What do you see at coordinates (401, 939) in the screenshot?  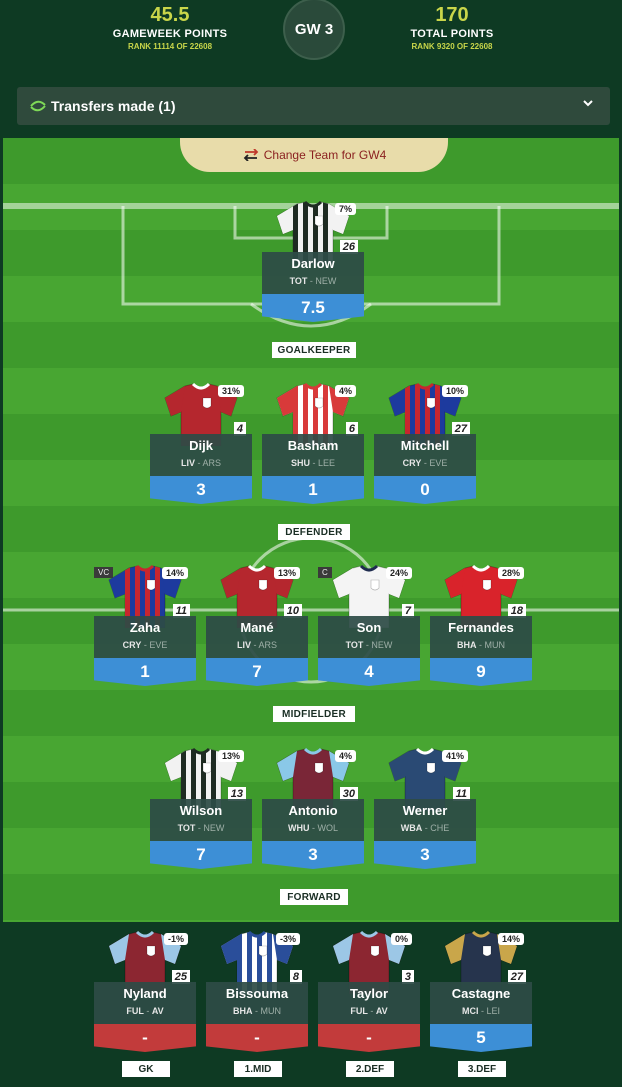 I see `ownership-badge: 0%` at bounding box center [401, 939].